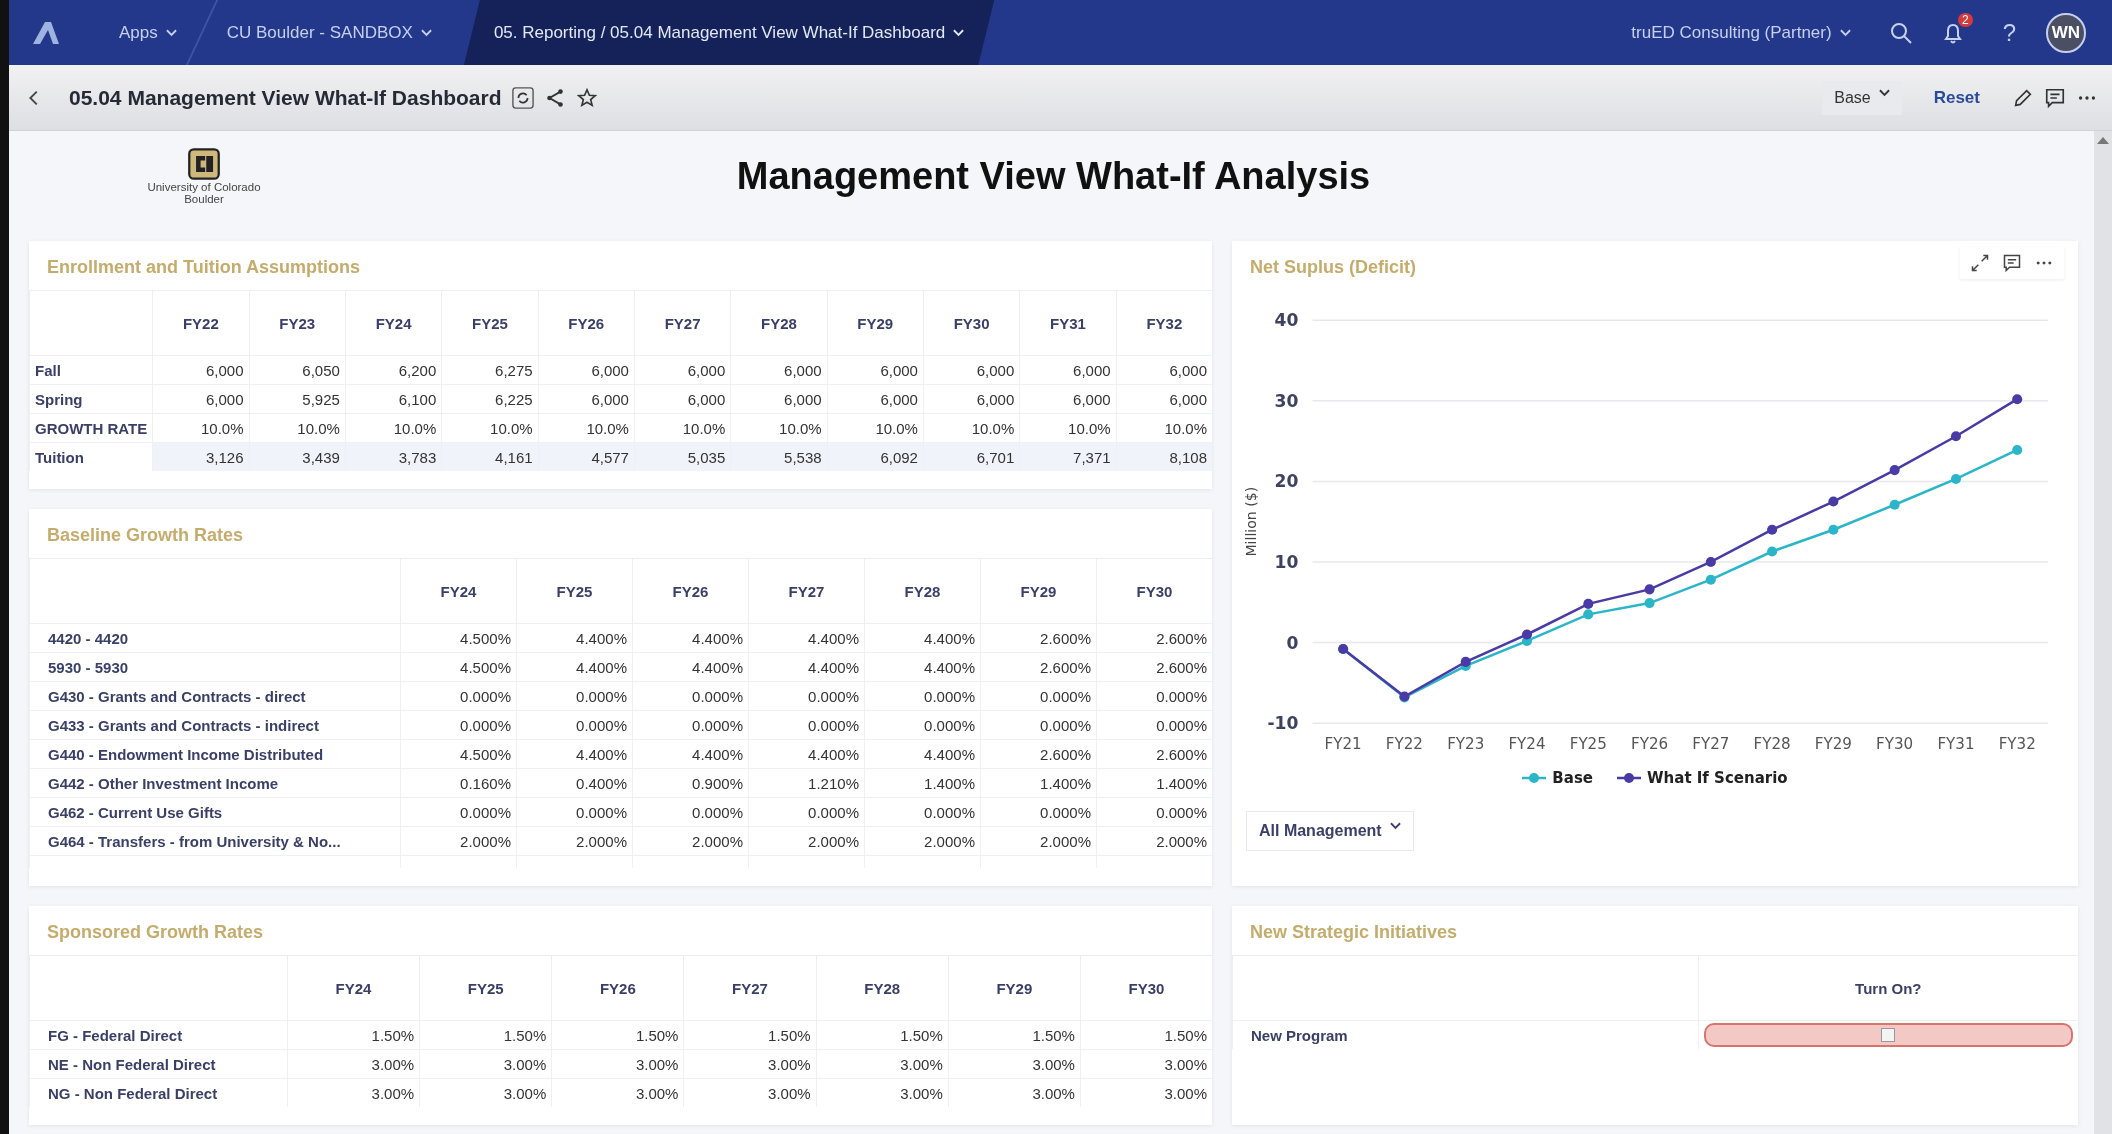 This screenshot has width=2112, height=1134. Describe the element at coordinates (155, 932) in the screenshot. I see `card-title: Sponsored Growth Rates` at that location.